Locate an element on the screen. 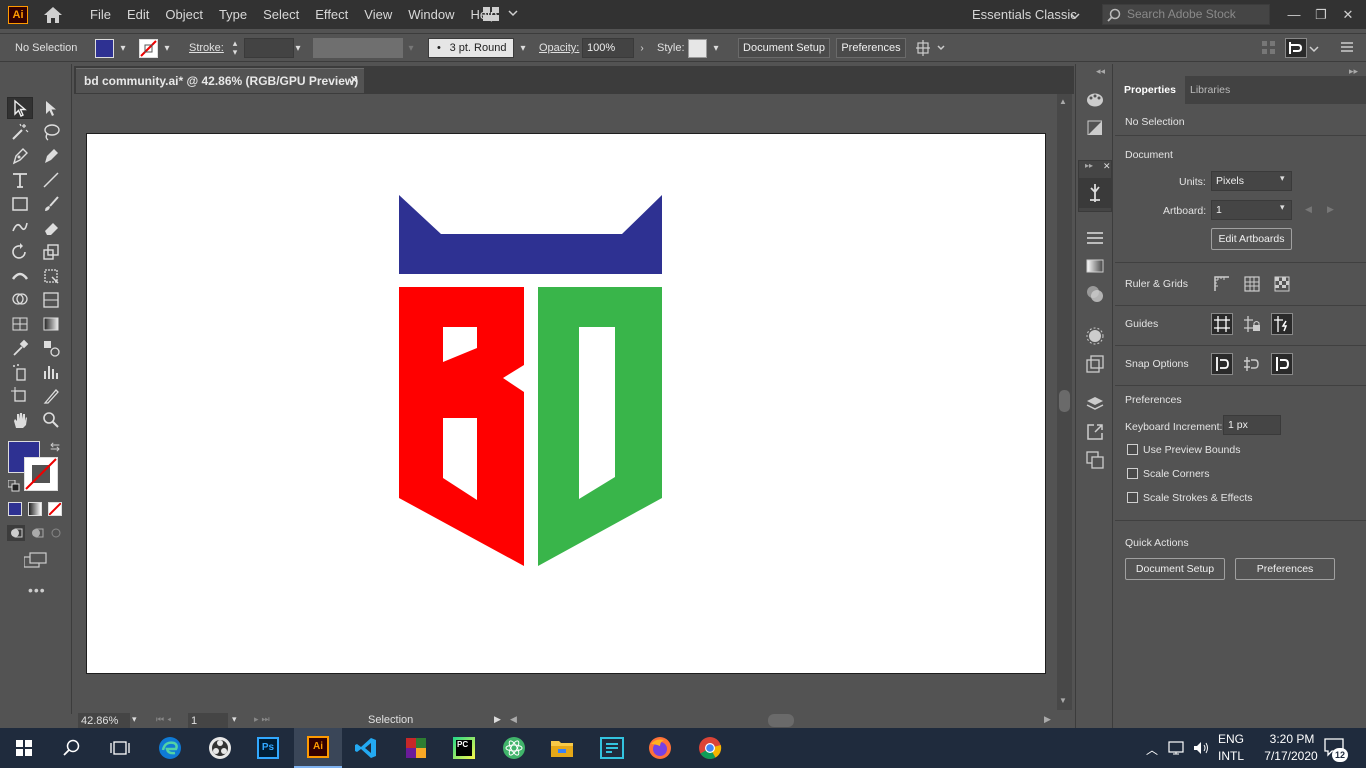 This screenshot has width=1366, height=768. color-guide-panel-icon is located at coordinates (1095, 128).